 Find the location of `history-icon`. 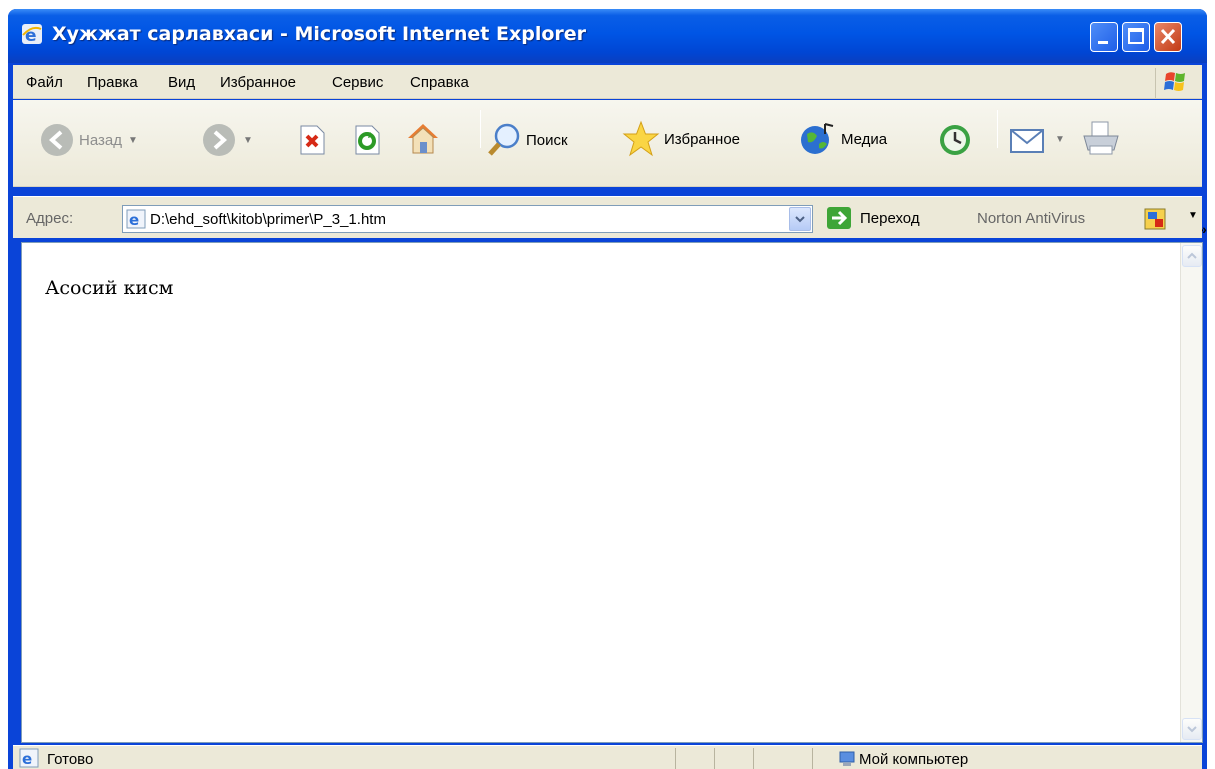

history-icon is located at coordinates (955, 140).